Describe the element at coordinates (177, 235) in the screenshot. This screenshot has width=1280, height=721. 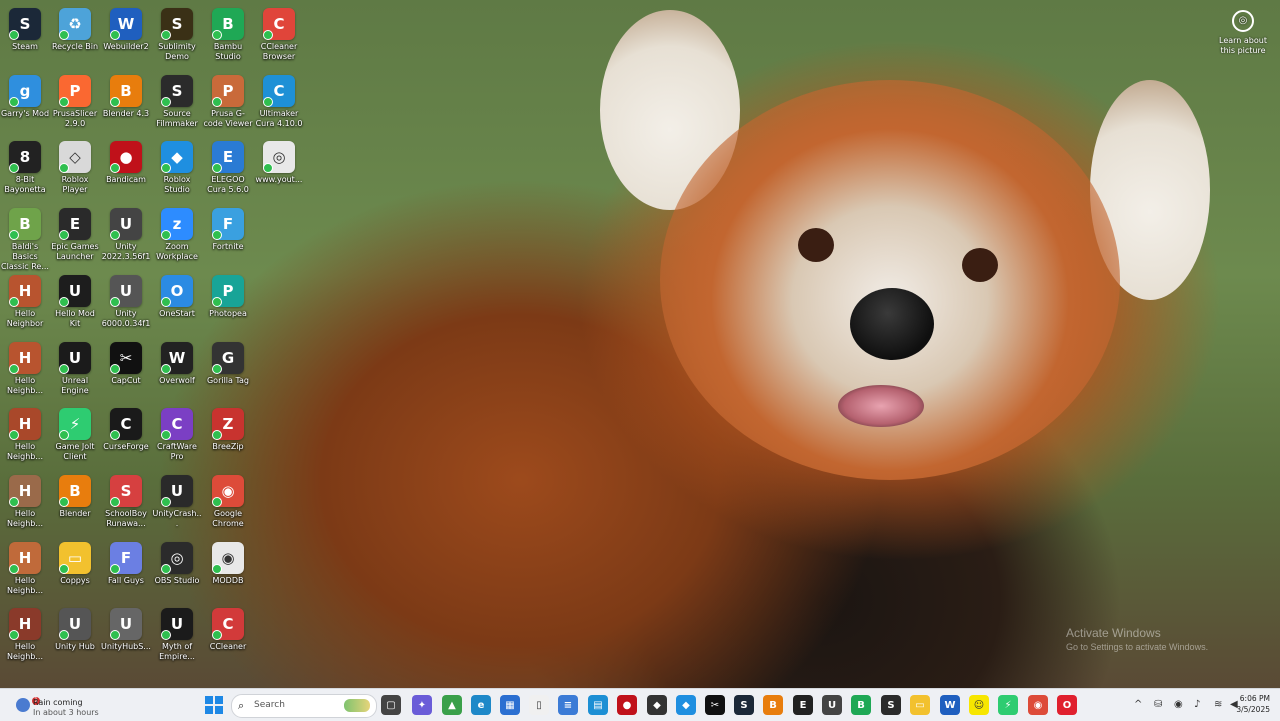
I see `desktop-icon: z Zoom Workplace` at that location.